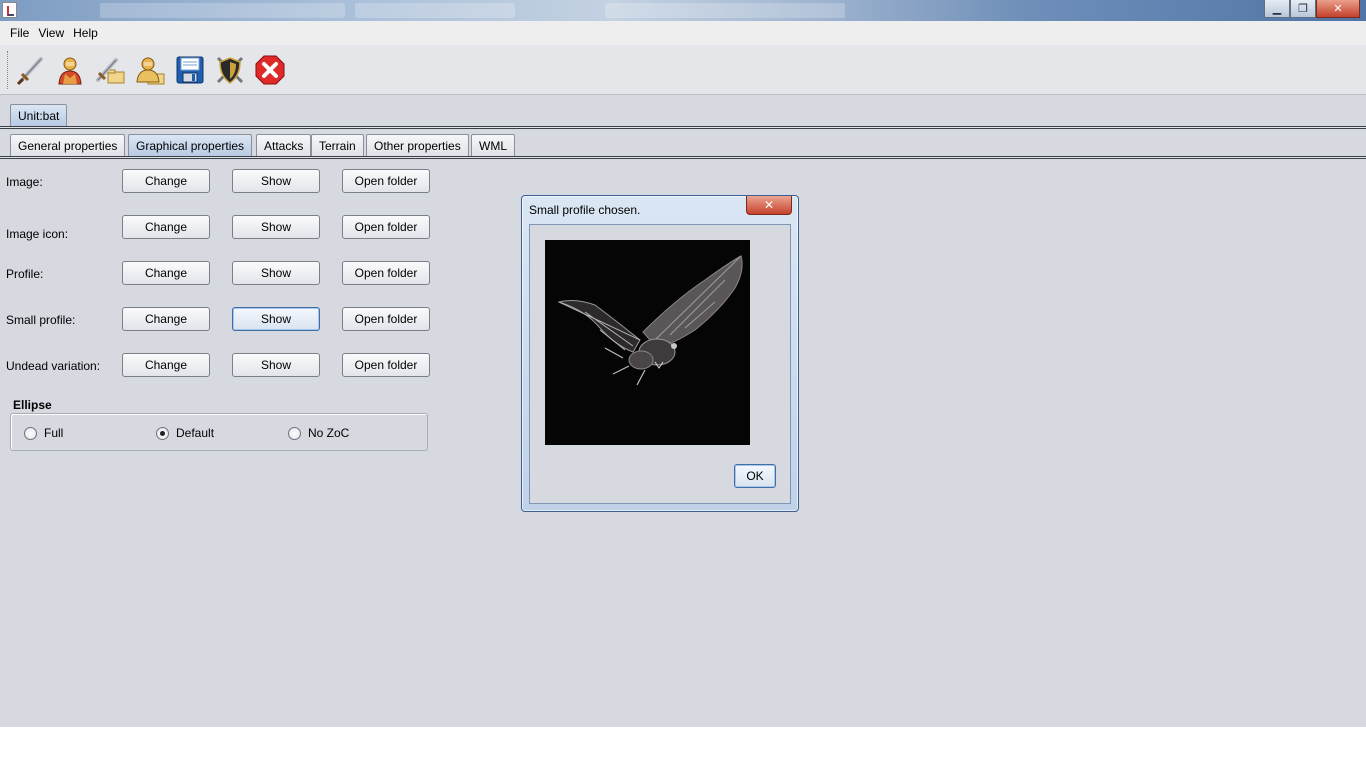  What do you see at coordinates (276, 273) in the screenshot?
I see `profile-show-button: Show` at bounding box center [276, 273].